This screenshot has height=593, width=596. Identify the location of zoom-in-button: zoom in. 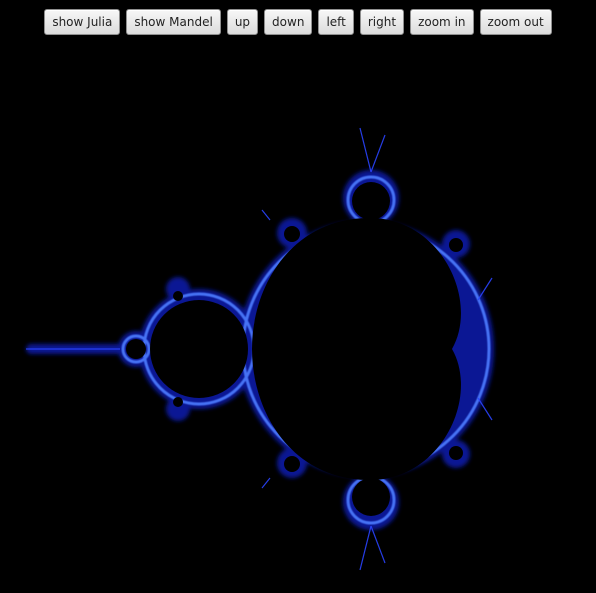
(442, 22).